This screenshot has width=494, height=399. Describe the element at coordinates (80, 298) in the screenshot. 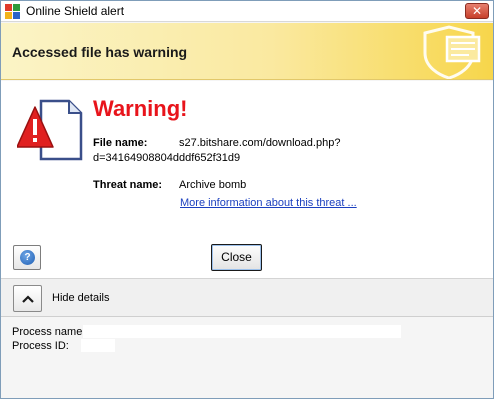

I see `hide-details-label: Hide details` at that location.